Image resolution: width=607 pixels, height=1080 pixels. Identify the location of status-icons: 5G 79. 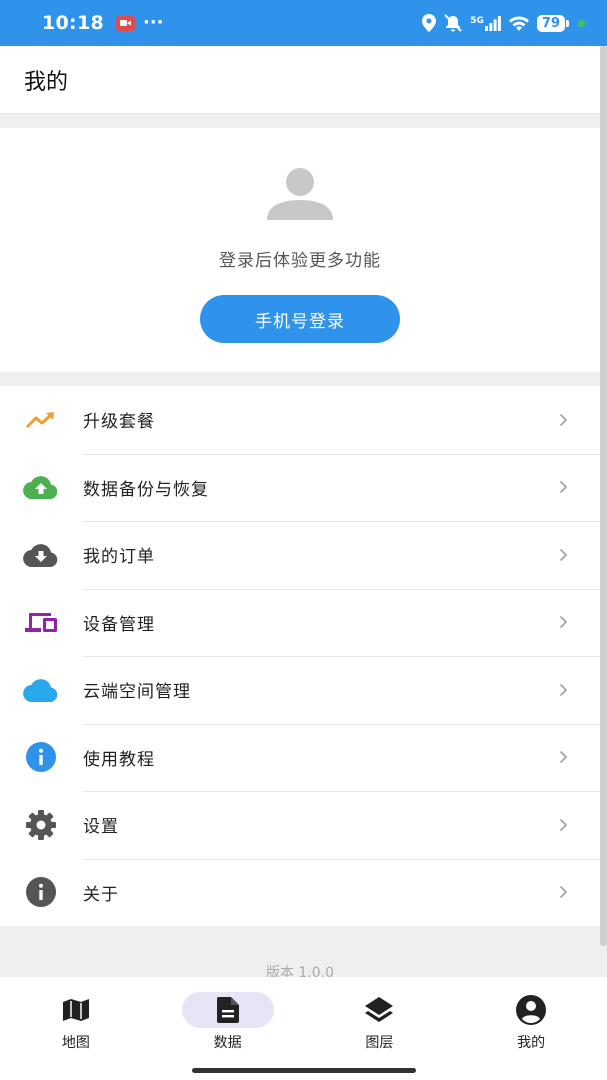
(503, 23).